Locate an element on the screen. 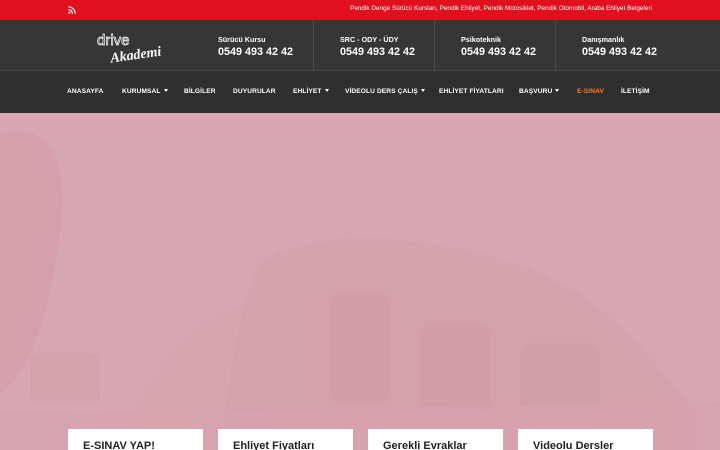  contact-src-ody-udy: SRC - ODY - ÜDY 0549 493 42 42 is located at coordinates (373, 45).